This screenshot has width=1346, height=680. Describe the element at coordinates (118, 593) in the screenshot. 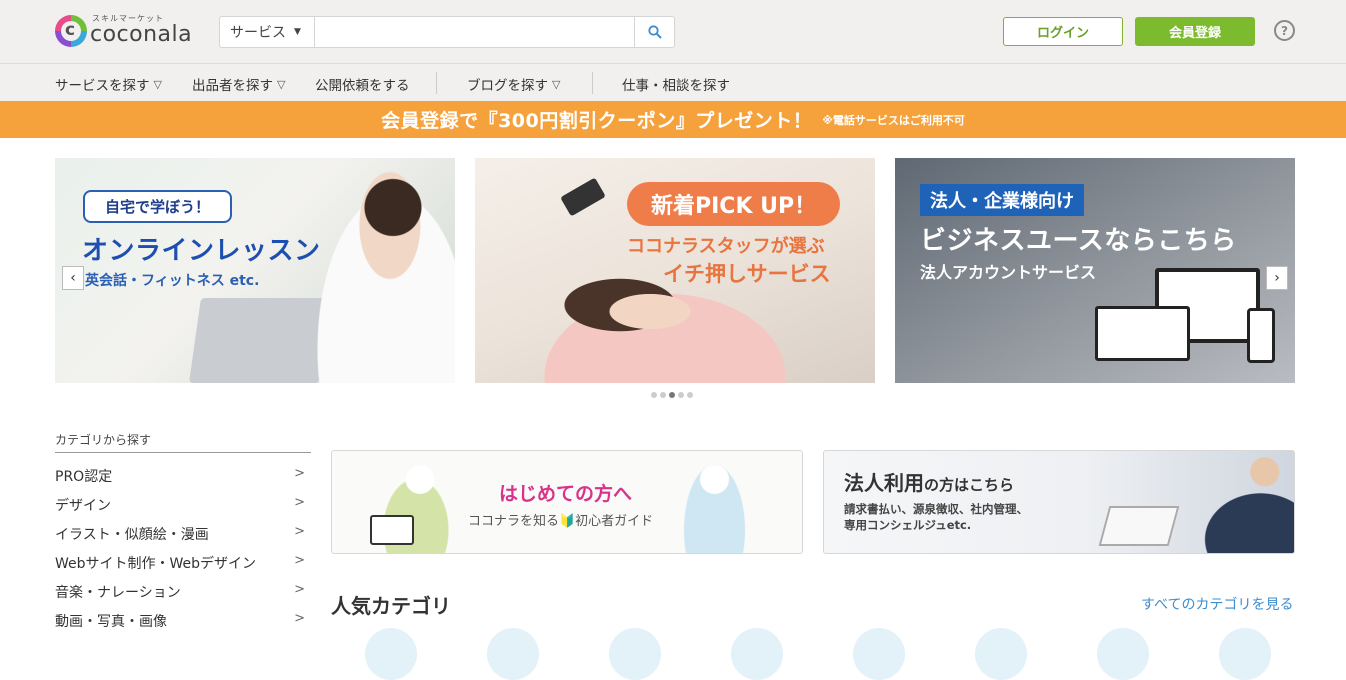

I see `sidebar-item-label: 音楽・ナレーション` at that location.